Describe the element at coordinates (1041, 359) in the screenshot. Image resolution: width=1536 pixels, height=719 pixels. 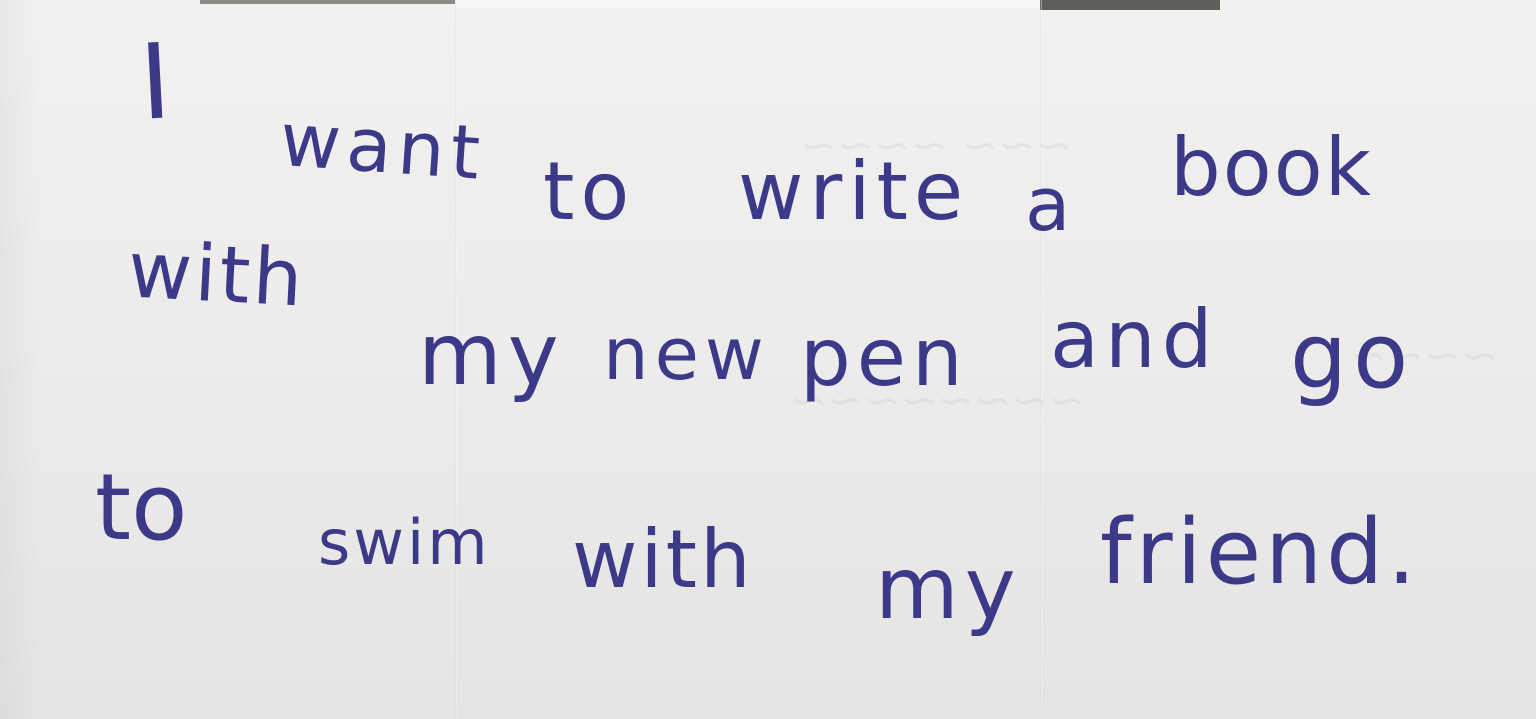
I see `paper-fold-crease` at that location.